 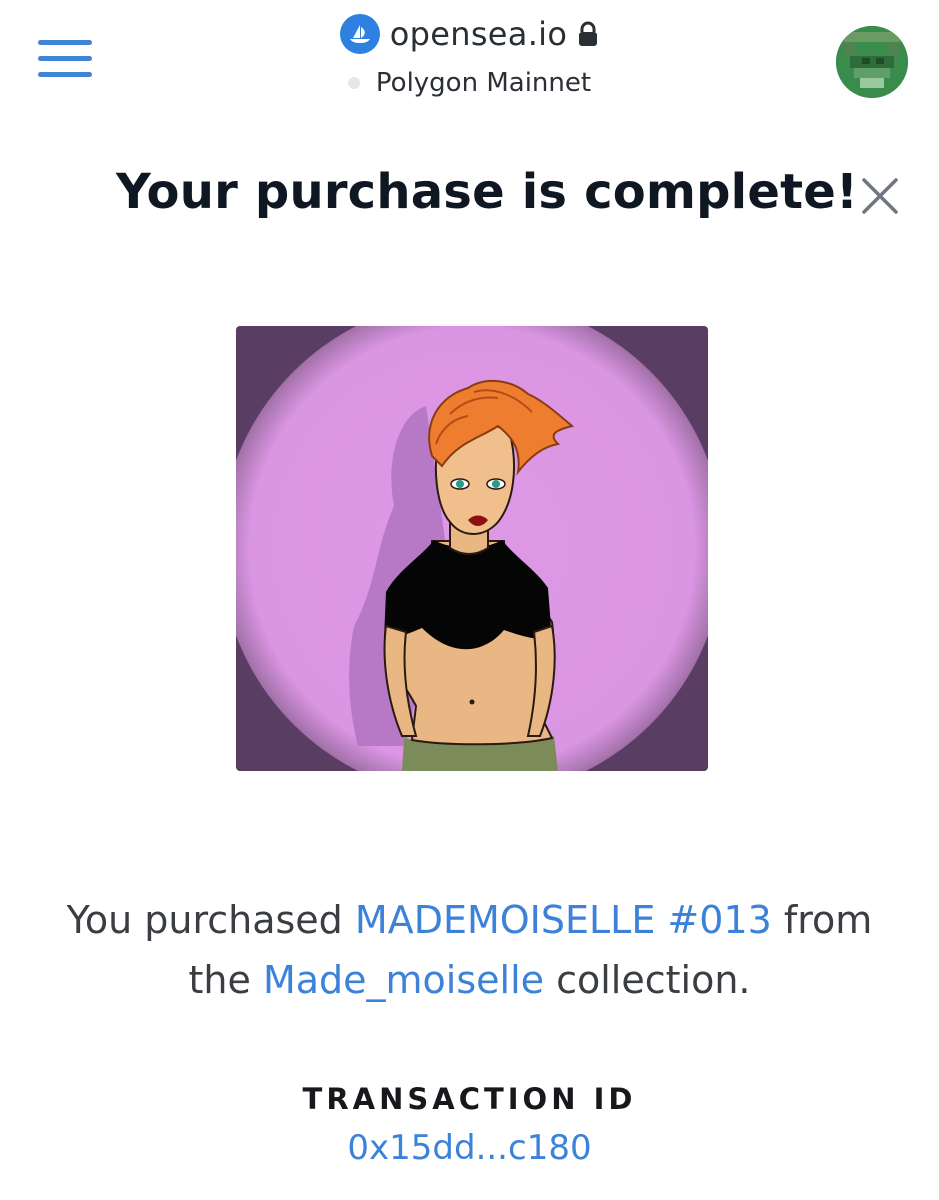 I want to click on message-text: from, so click(x=828, y=920).